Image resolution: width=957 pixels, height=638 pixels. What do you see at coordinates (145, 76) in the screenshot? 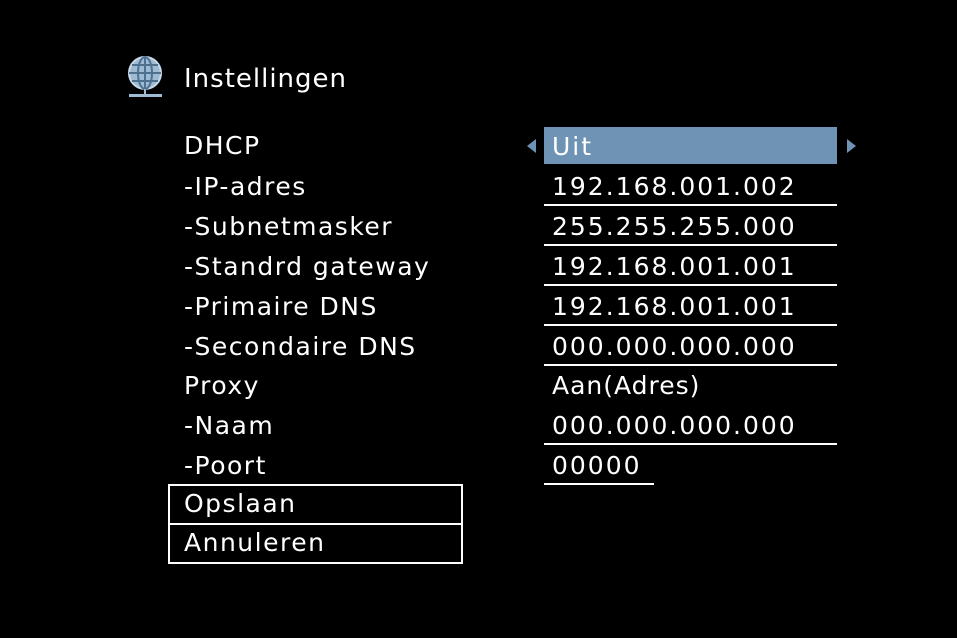
I see `globe-icon` at bounding box center [145, 76].